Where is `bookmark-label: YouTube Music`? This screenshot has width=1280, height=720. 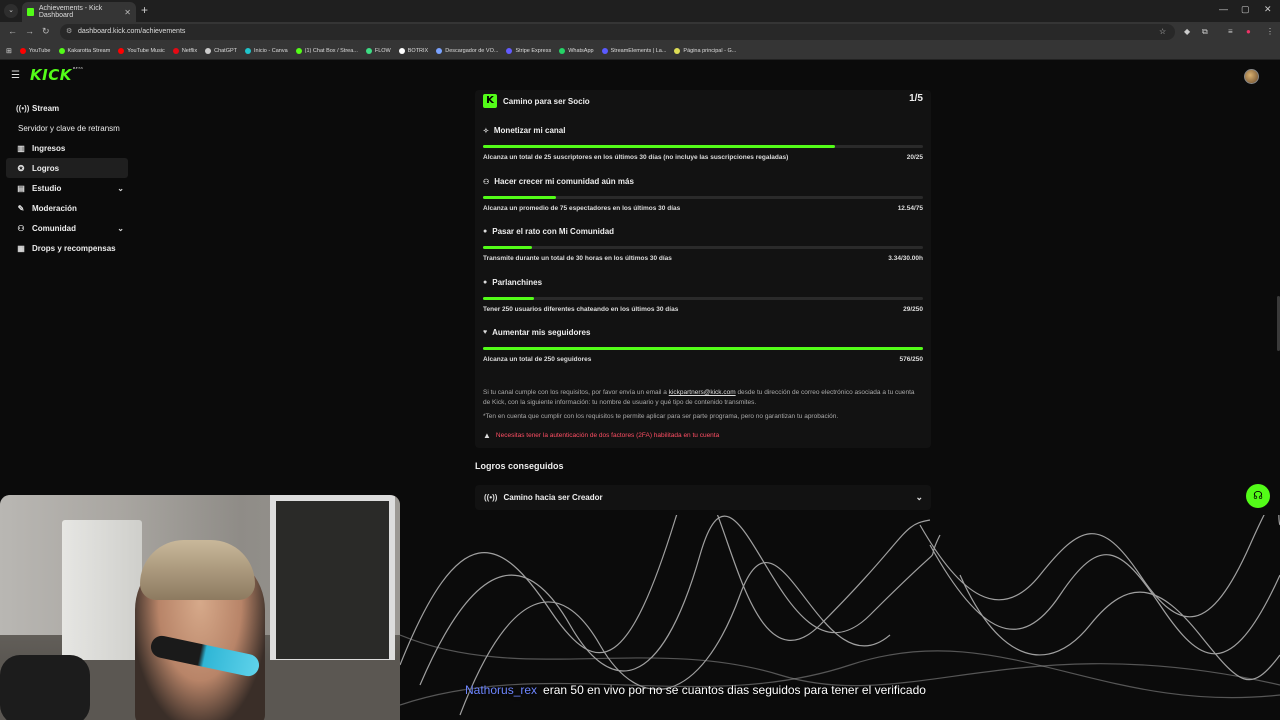
bookmark-label: YouTube Music is located at coordinates (146, 50).